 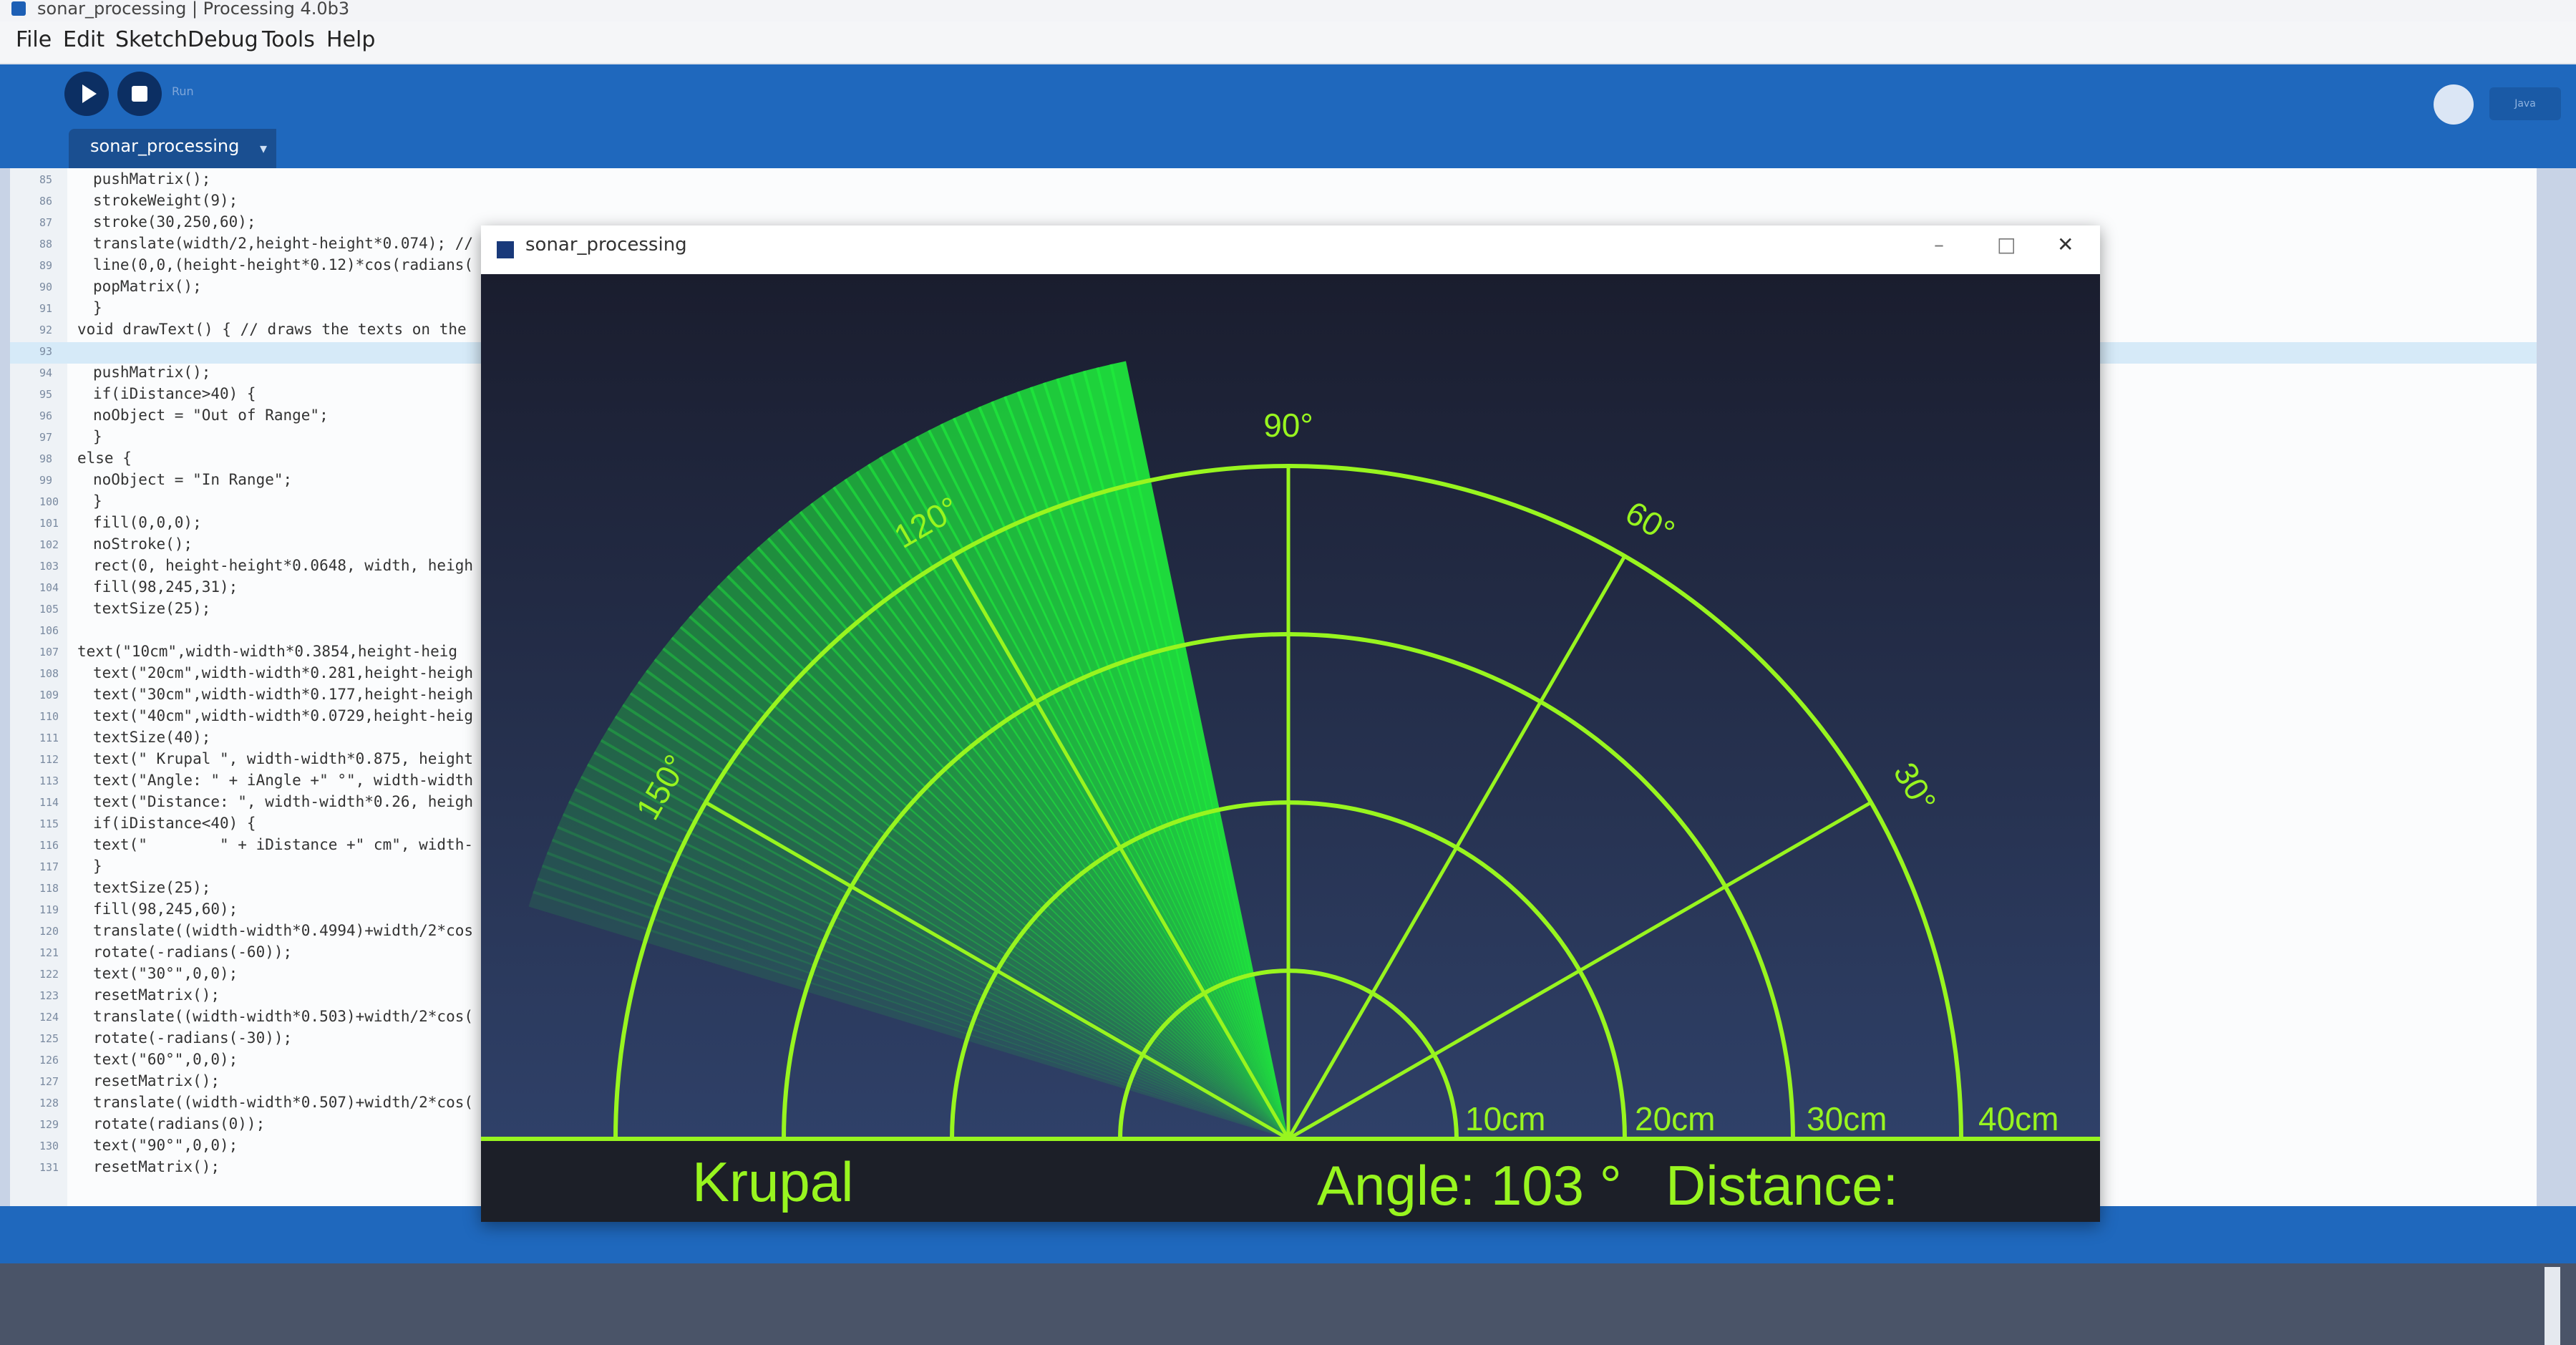 I want to click on code-line: text("90°",0,0);, so click(x=165, y=1145).